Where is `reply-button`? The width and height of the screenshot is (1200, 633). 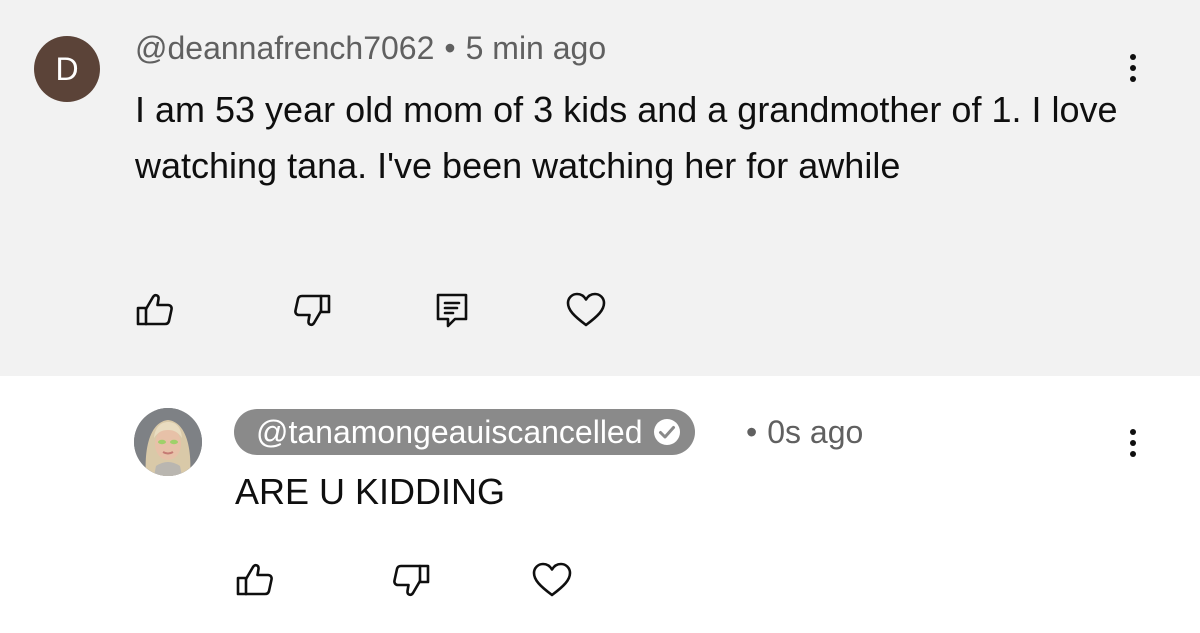 reply-button is located at coordinates (452, 310).